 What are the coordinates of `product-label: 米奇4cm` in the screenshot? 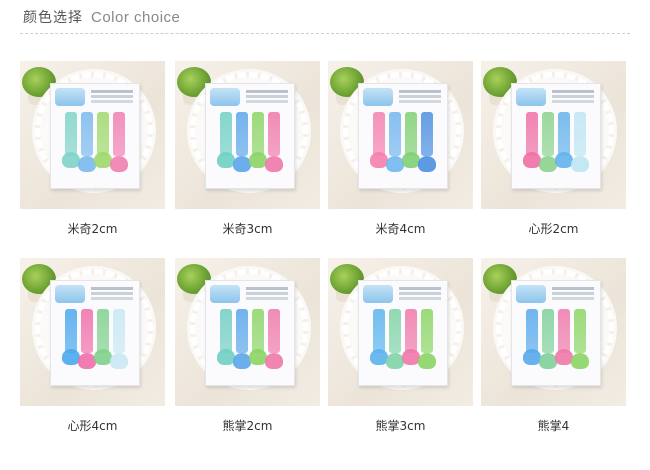 It's located at (400, 229).